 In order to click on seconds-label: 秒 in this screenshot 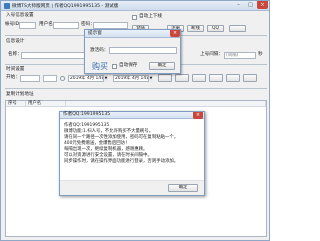, I will do `click(260, 54)`.